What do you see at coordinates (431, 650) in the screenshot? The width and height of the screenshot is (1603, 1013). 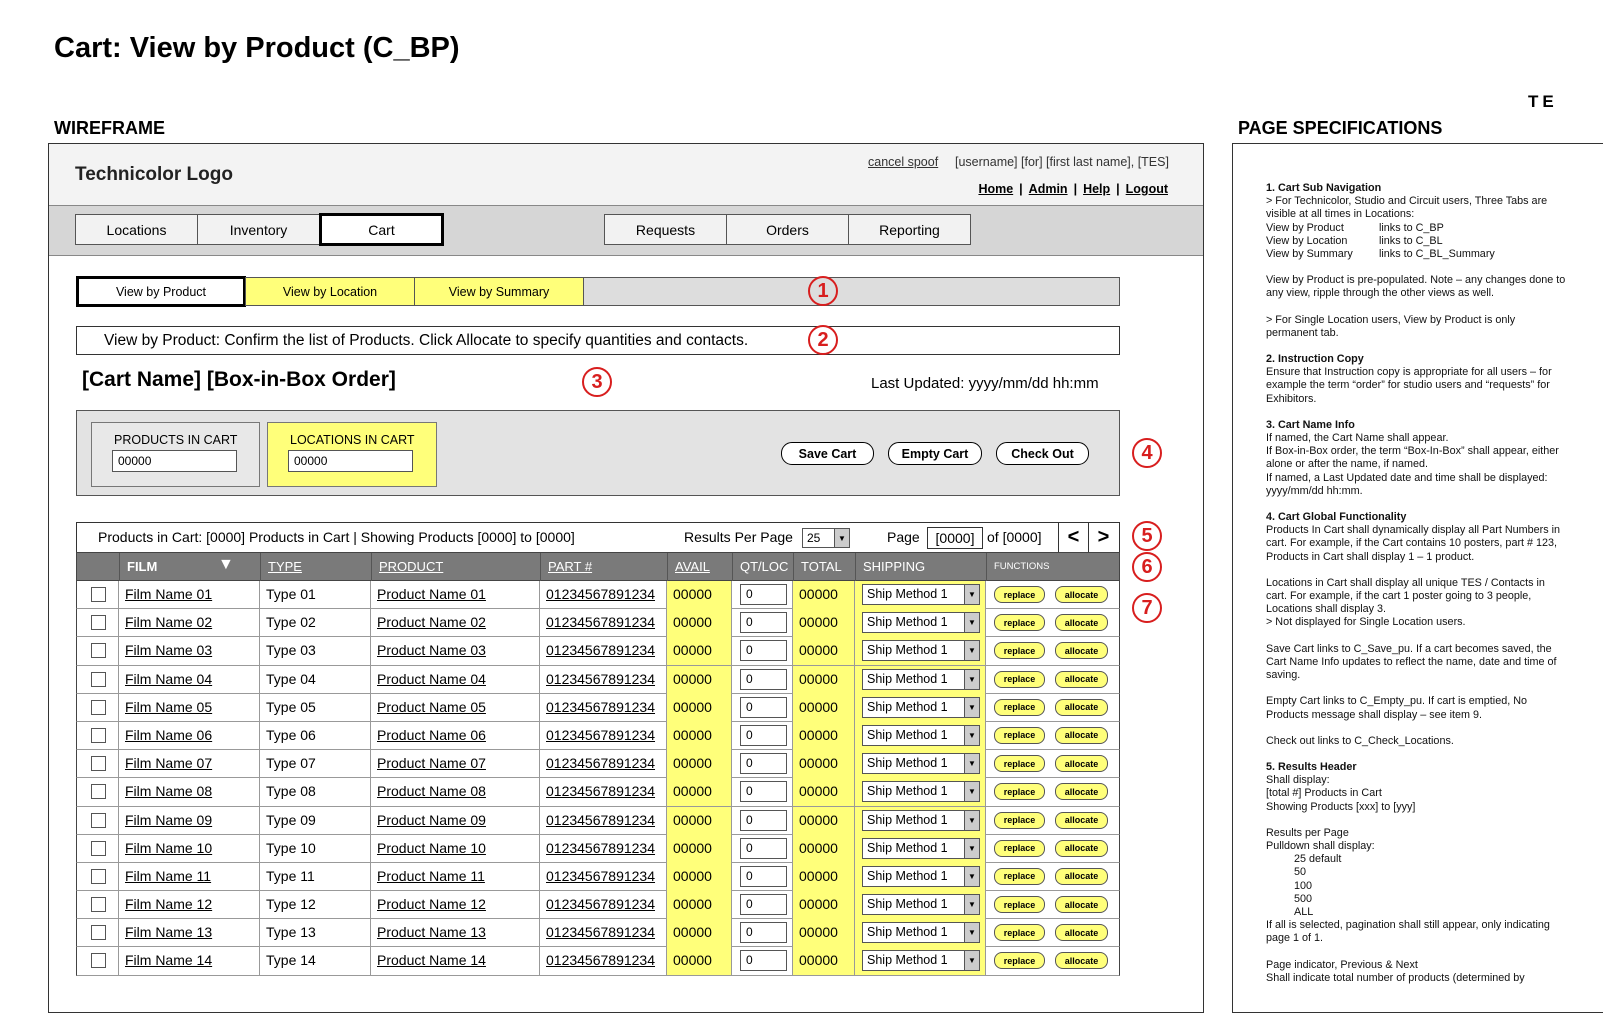 I see `product-link: Product Name 03` at bounding box center [431, 650].